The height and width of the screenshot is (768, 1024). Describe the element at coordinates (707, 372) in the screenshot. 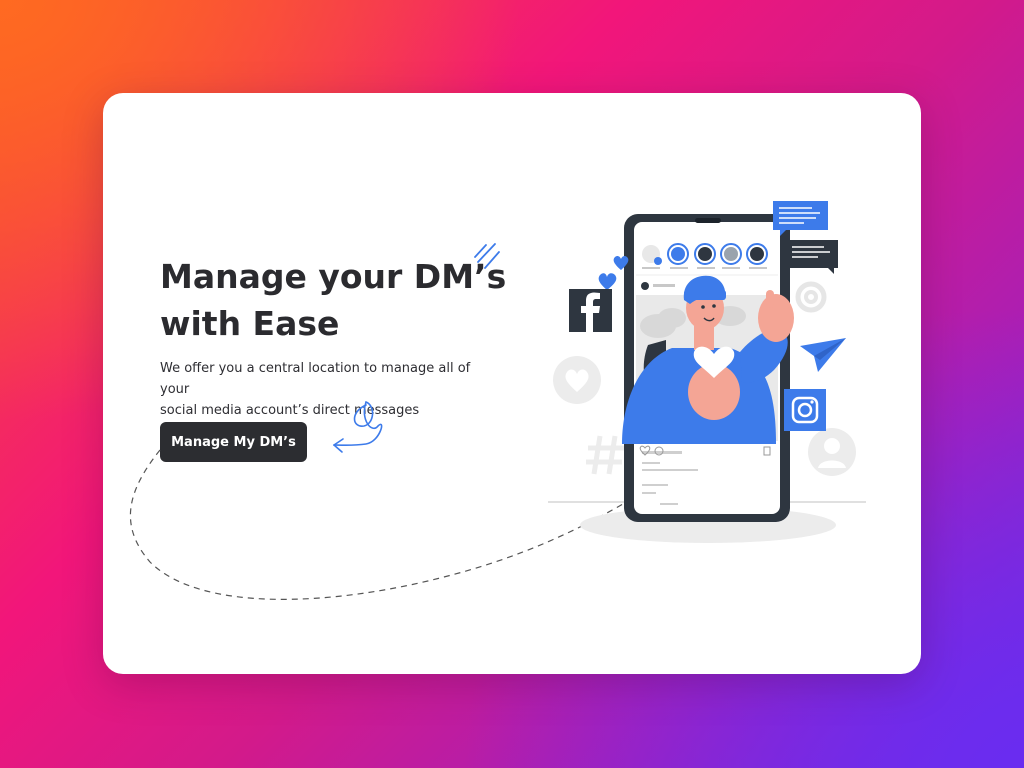

I see `social-media-illustration` at that location.